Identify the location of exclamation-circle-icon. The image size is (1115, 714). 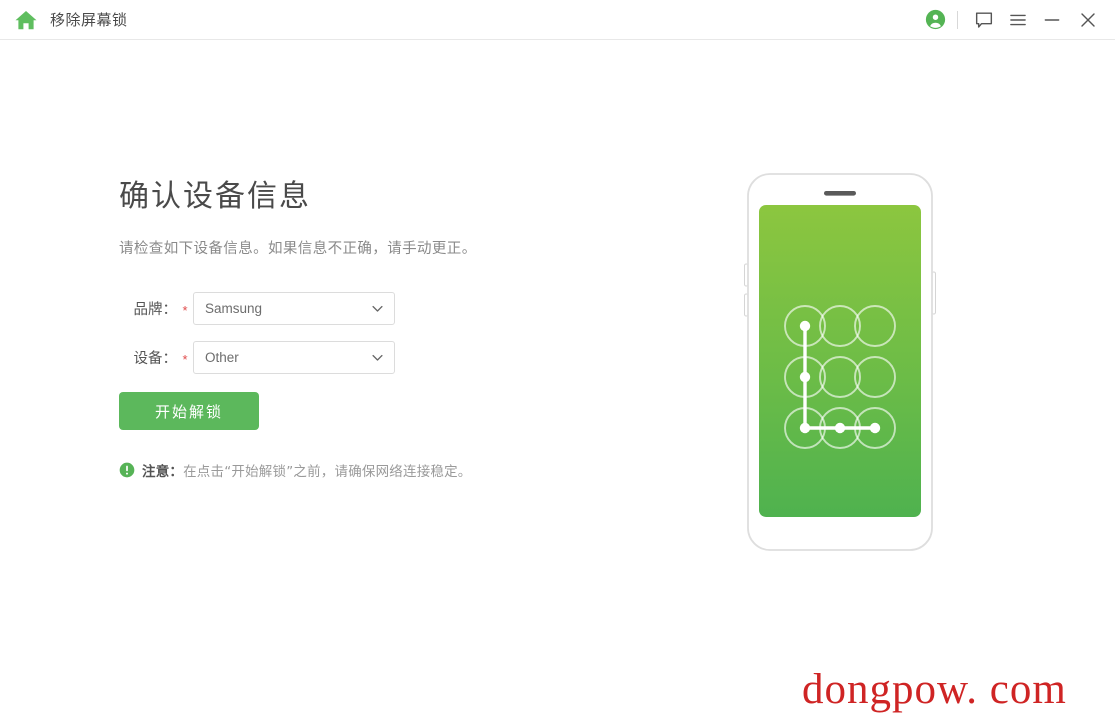
(127, 470).